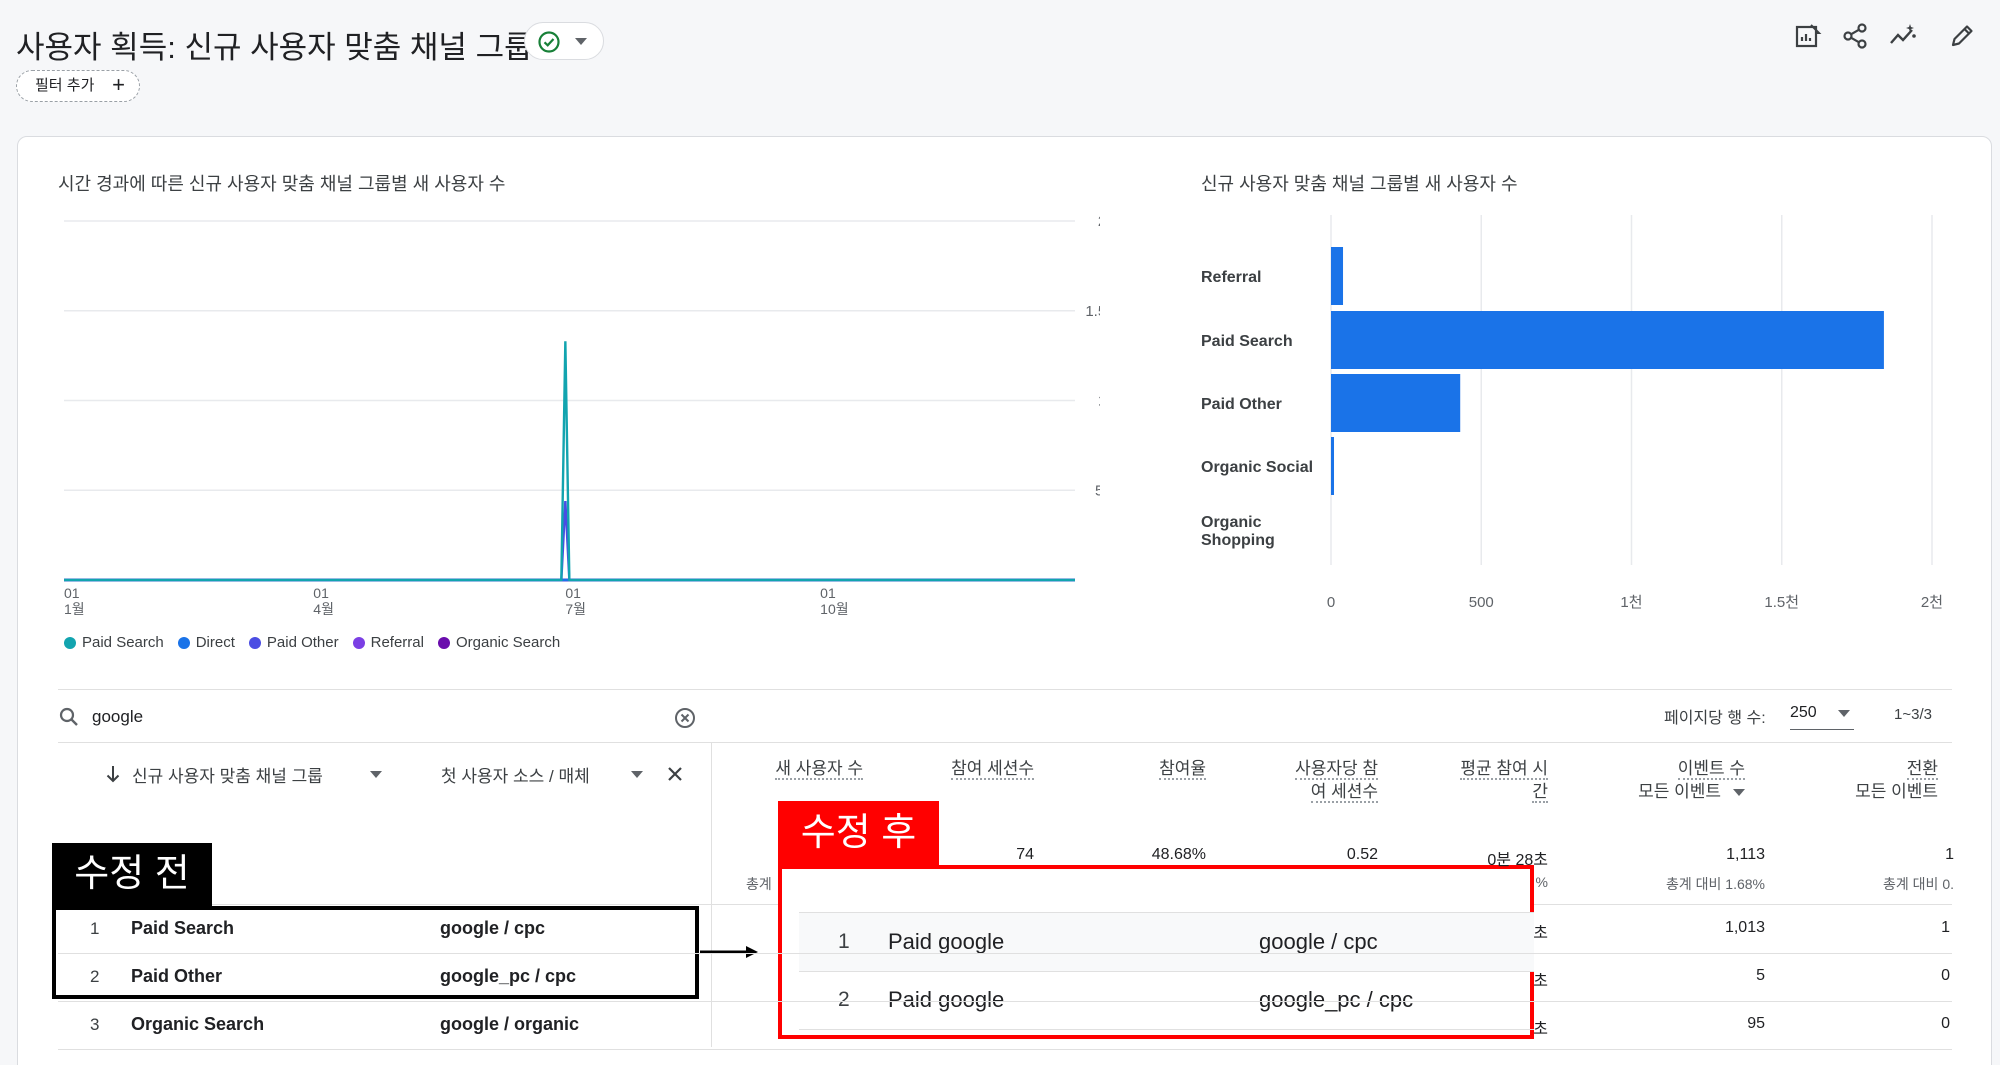 This screenshot has height=1065, width=2000. Describe the element at coordinates (176, 976) in the screenshot. I see `row-channel: Paid Other` at that location.